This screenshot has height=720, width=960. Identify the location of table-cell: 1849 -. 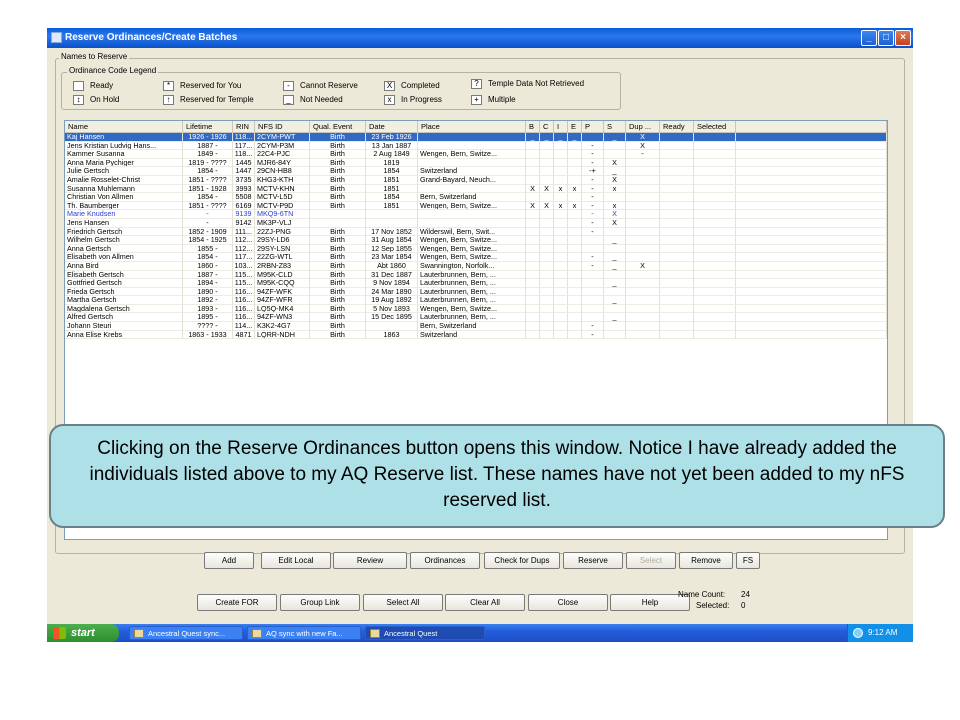
(208, 154).